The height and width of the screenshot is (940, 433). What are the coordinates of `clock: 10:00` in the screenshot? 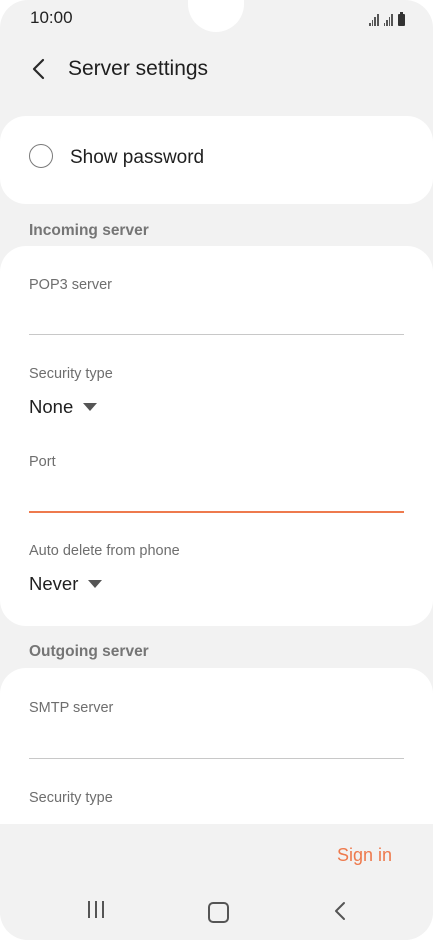 It's located at (51, 17).